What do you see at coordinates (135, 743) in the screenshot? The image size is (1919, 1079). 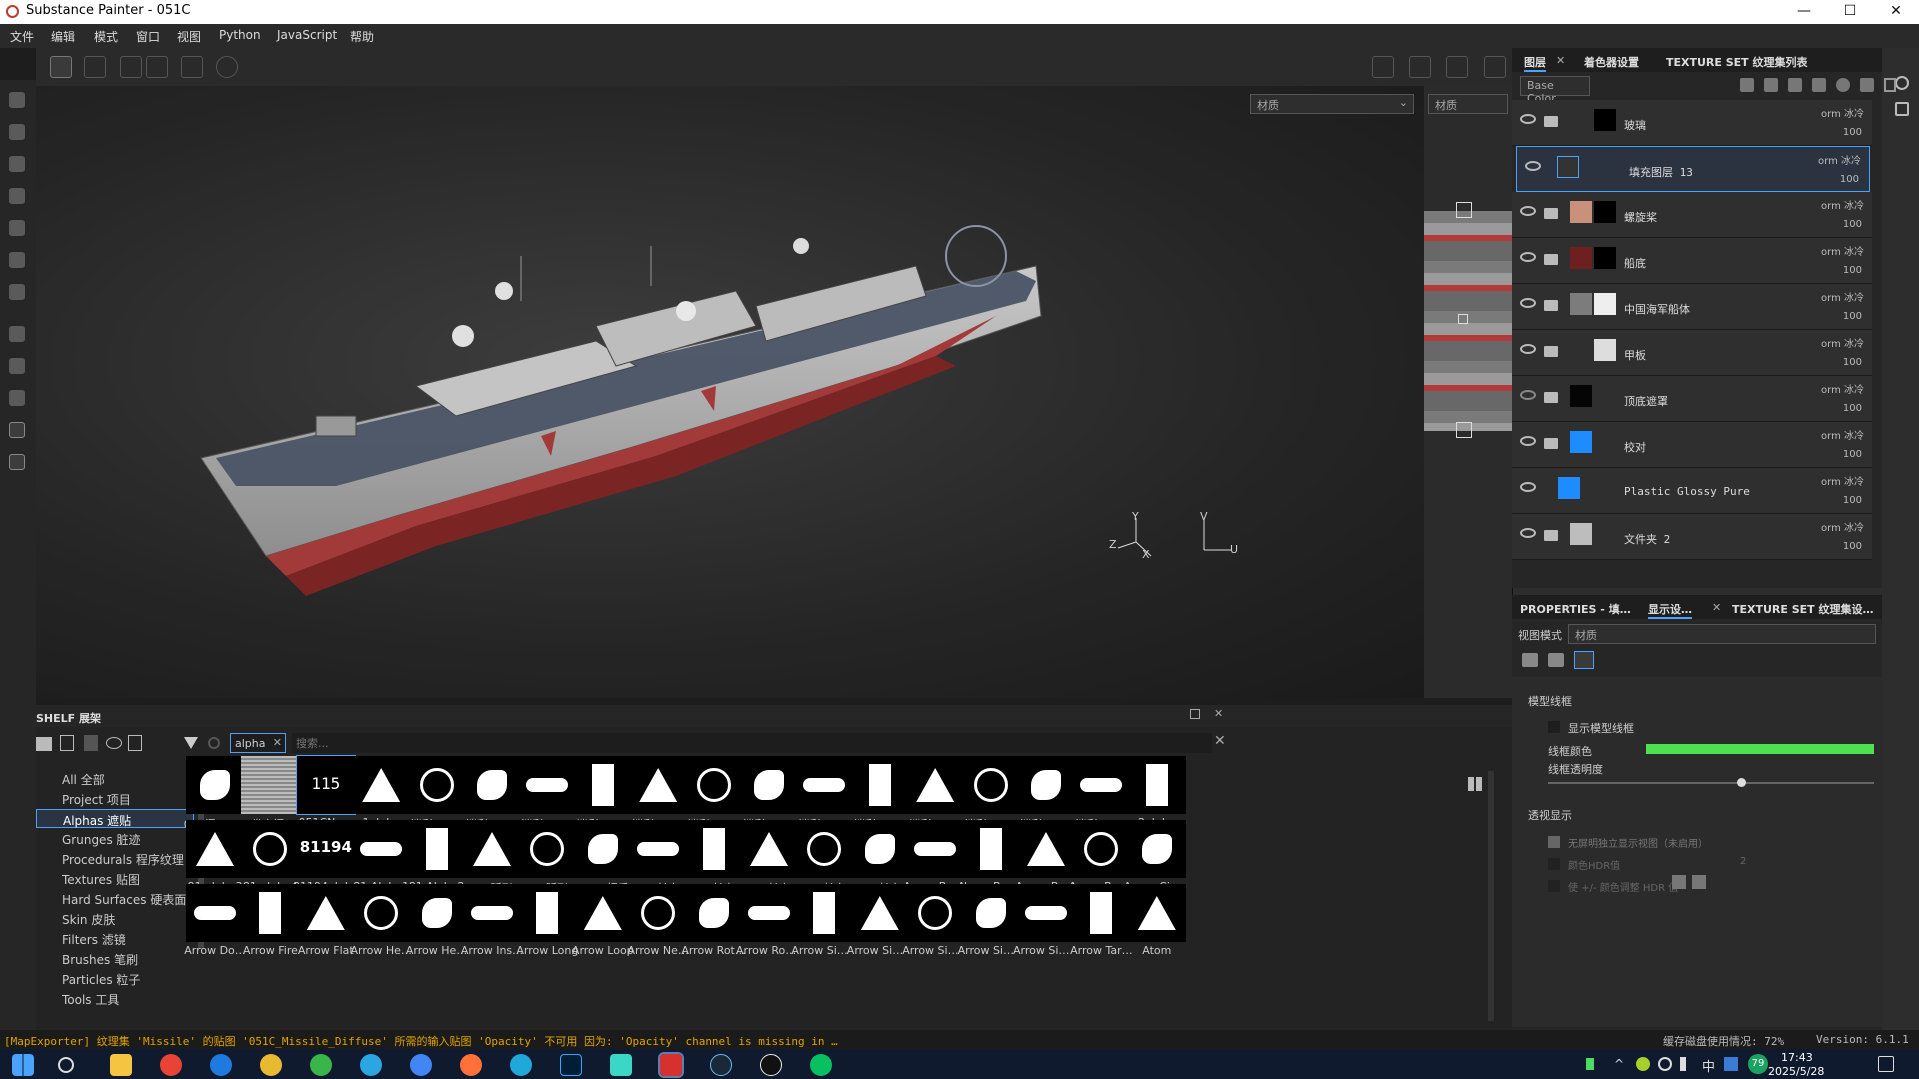 I see `import-icon` at bounding box center [135, 743].